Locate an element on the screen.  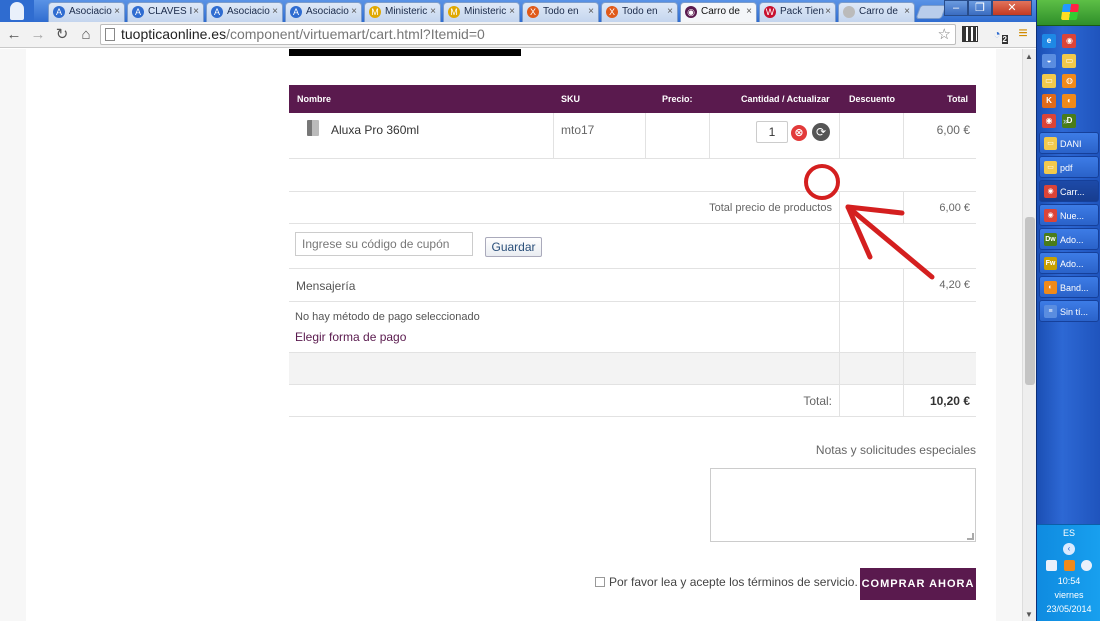
tab-favicon-icon: M is located at coordinates (375, 12).